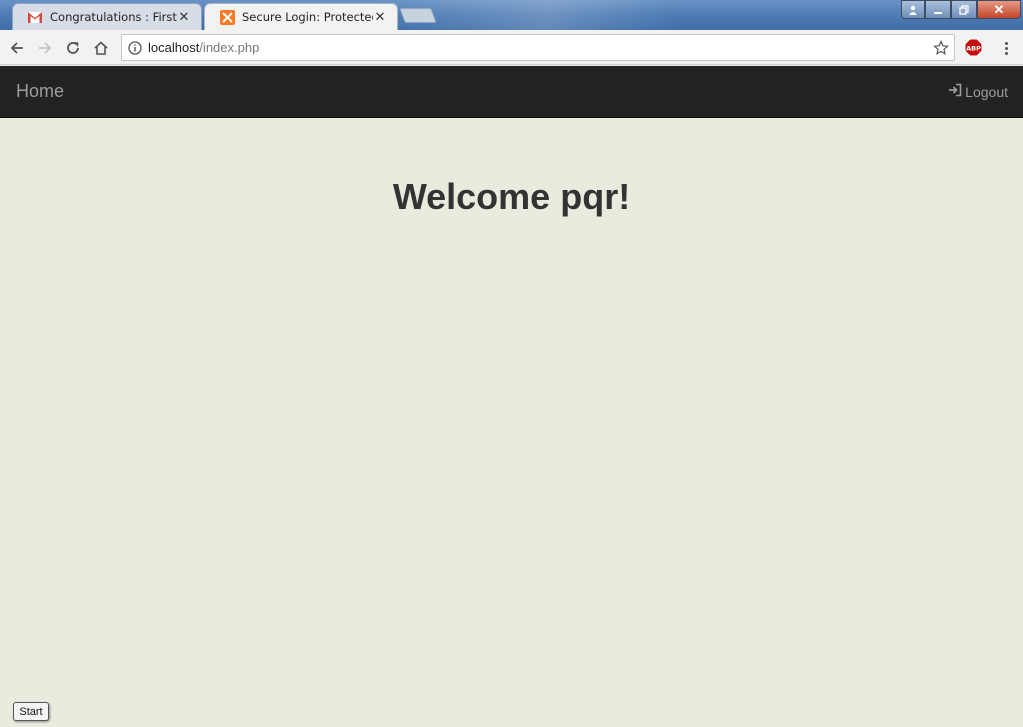 The image size is (1023, 727). Describe the element at coordinates (31, 711) in the screenshot. I see `start-button: Start` at that location.